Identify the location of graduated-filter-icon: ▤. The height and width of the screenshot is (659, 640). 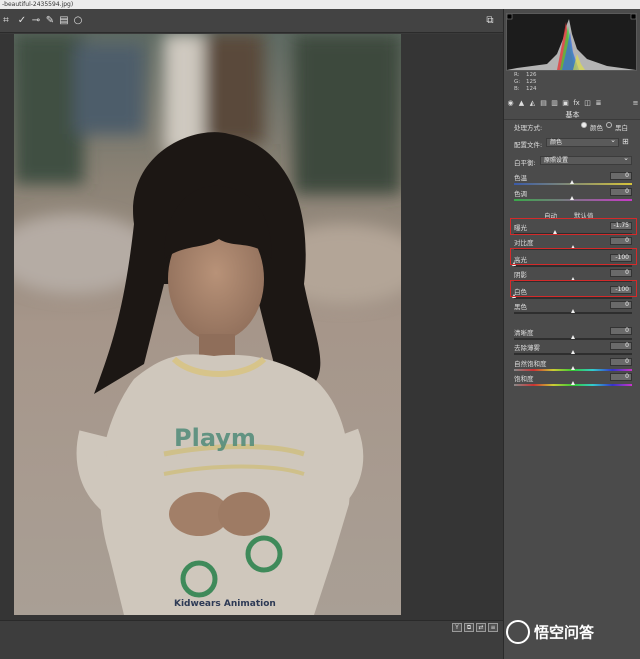
(64, 21).